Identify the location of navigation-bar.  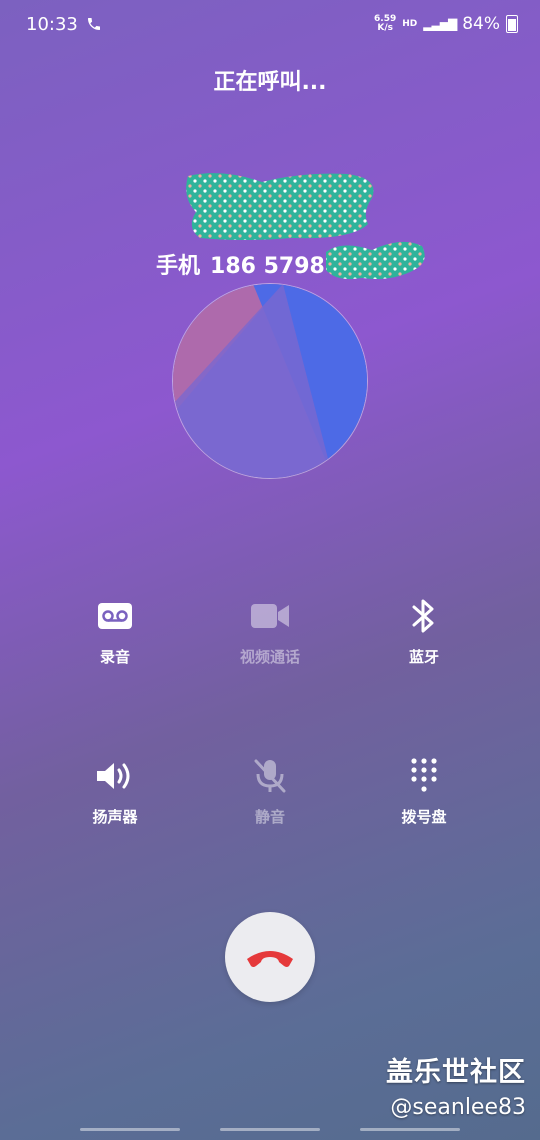
(270, 1131).